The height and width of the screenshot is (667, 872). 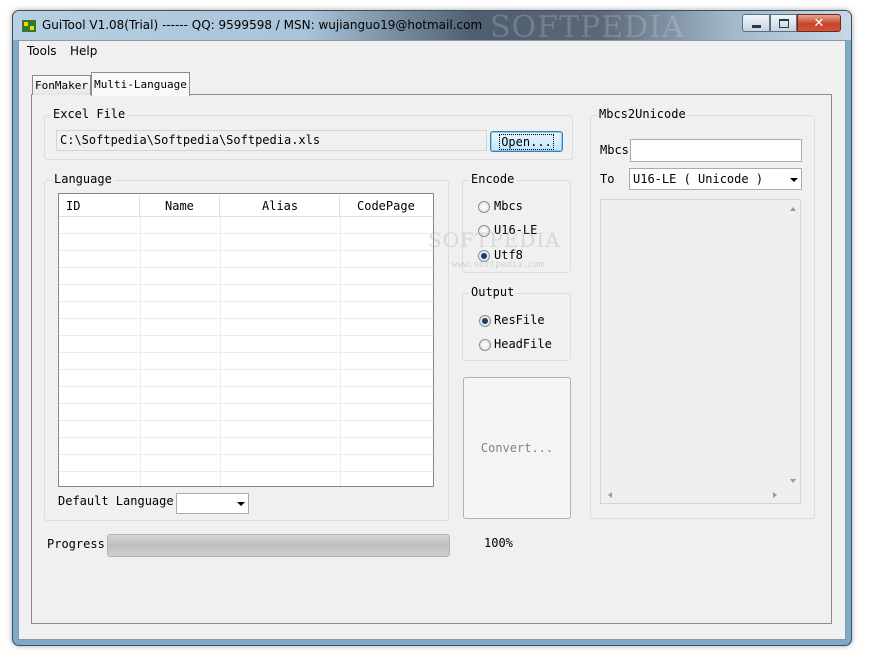 What do you see at coordinates (793, 344) in the screenshot?
I see `vertical-scrollbar` at bounding box center [793, 344].